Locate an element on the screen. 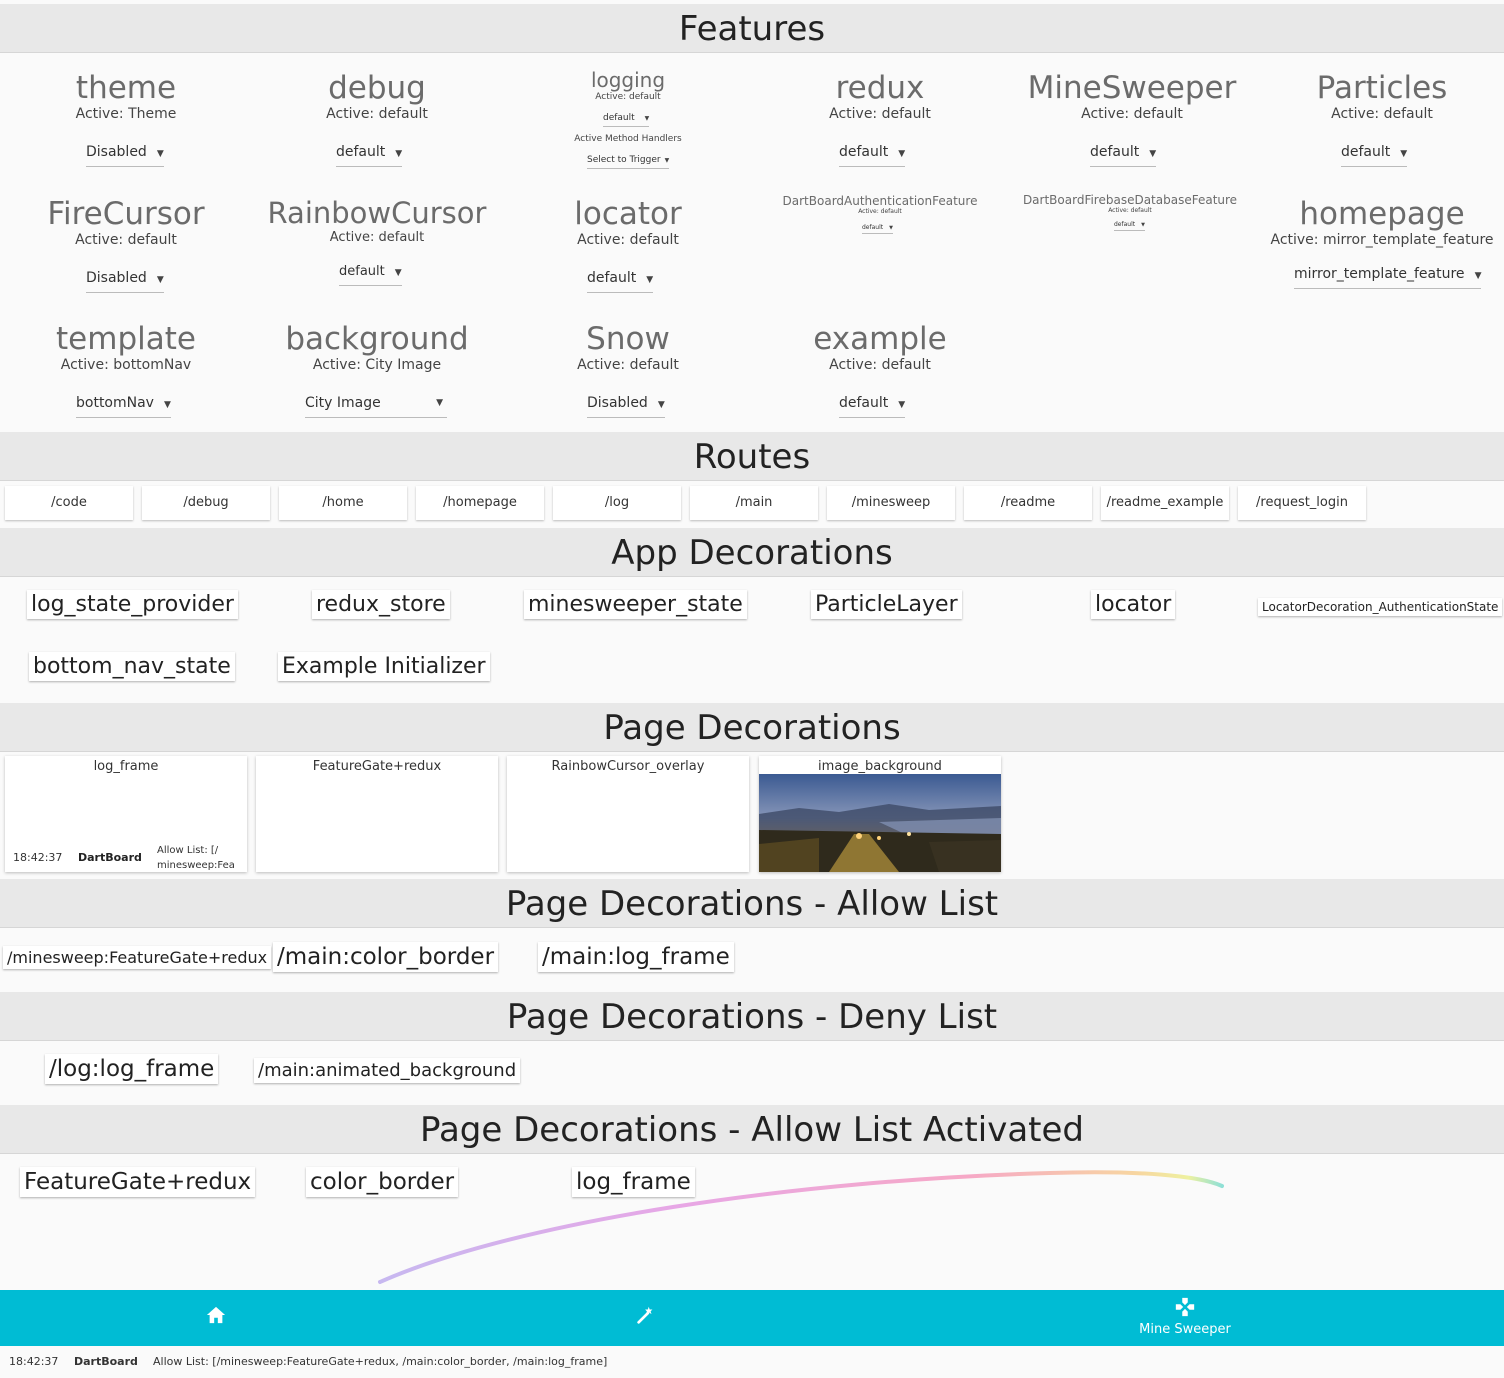 The image size is (1504, 1378). feature-title: RainbowCursor is located at coordinates (377, 213).